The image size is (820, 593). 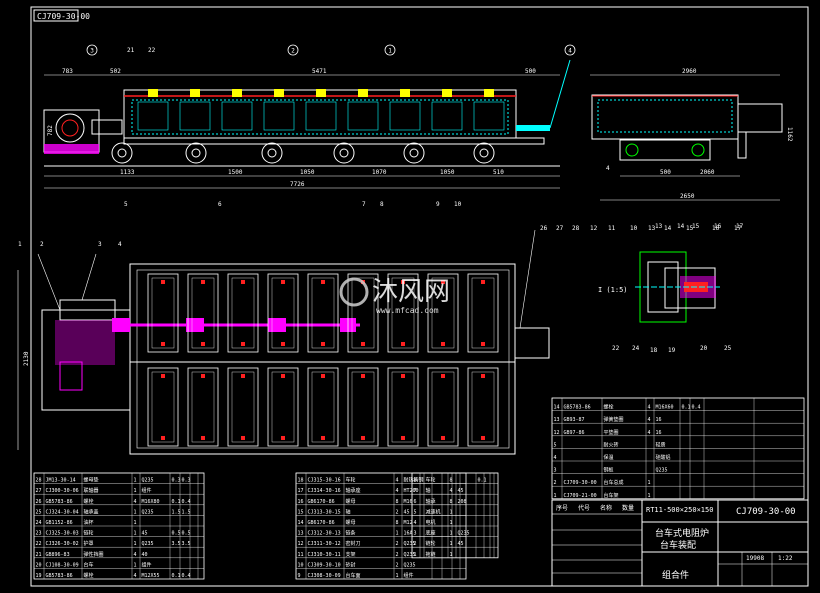 What do you see at coordinates (407, 310) in the screenshot?
I see `watermark-url: www.mfcad.com` at bounding box center [407, 310].